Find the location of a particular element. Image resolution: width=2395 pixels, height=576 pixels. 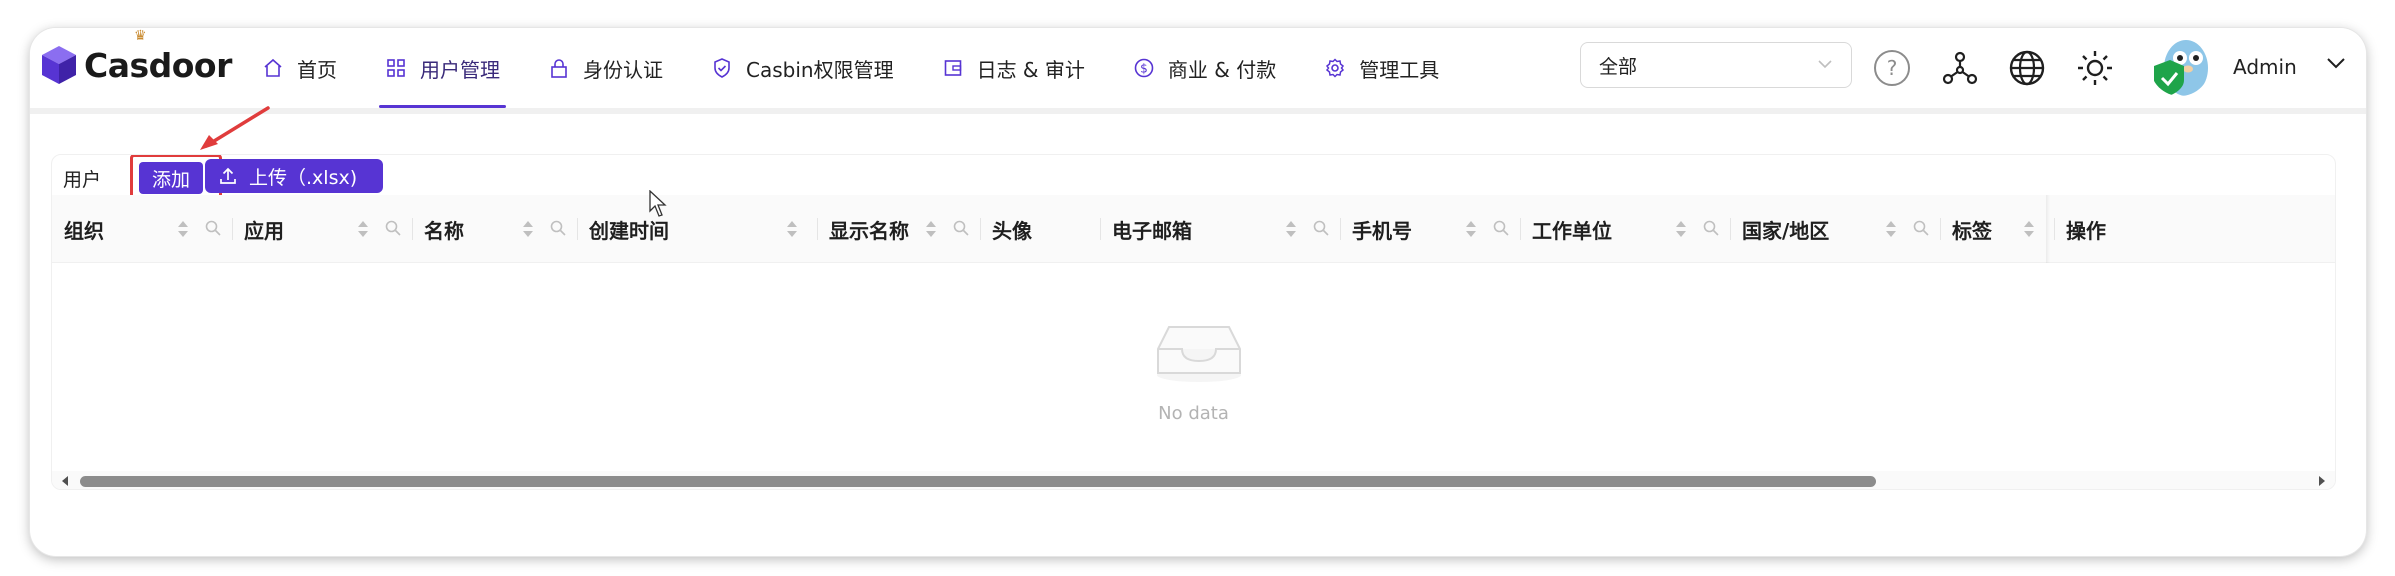

fixed-column-shadow is located at coordinates (2048, 229).